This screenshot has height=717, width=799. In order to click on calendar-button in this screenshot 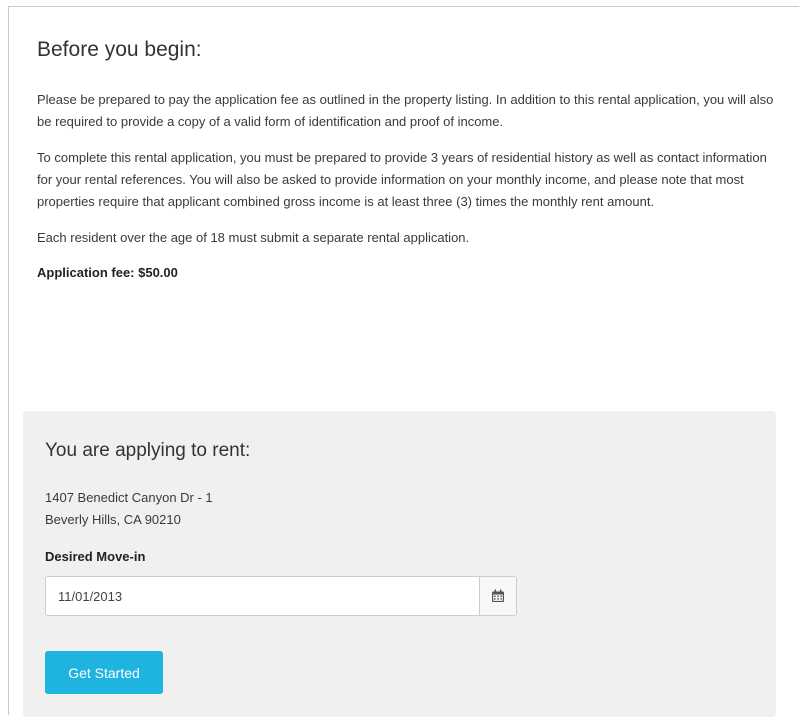, I will do `click(497, 596)`.